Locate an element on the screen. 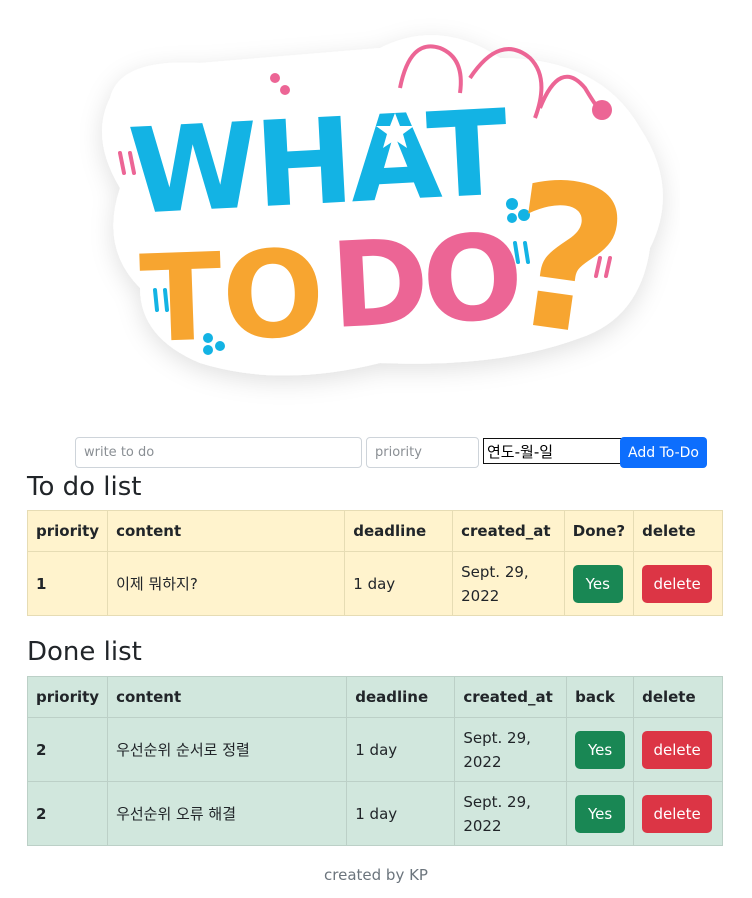 This screenshot has width=752, height=898. priority-cell: 1 is located at coordinates (67, 583).